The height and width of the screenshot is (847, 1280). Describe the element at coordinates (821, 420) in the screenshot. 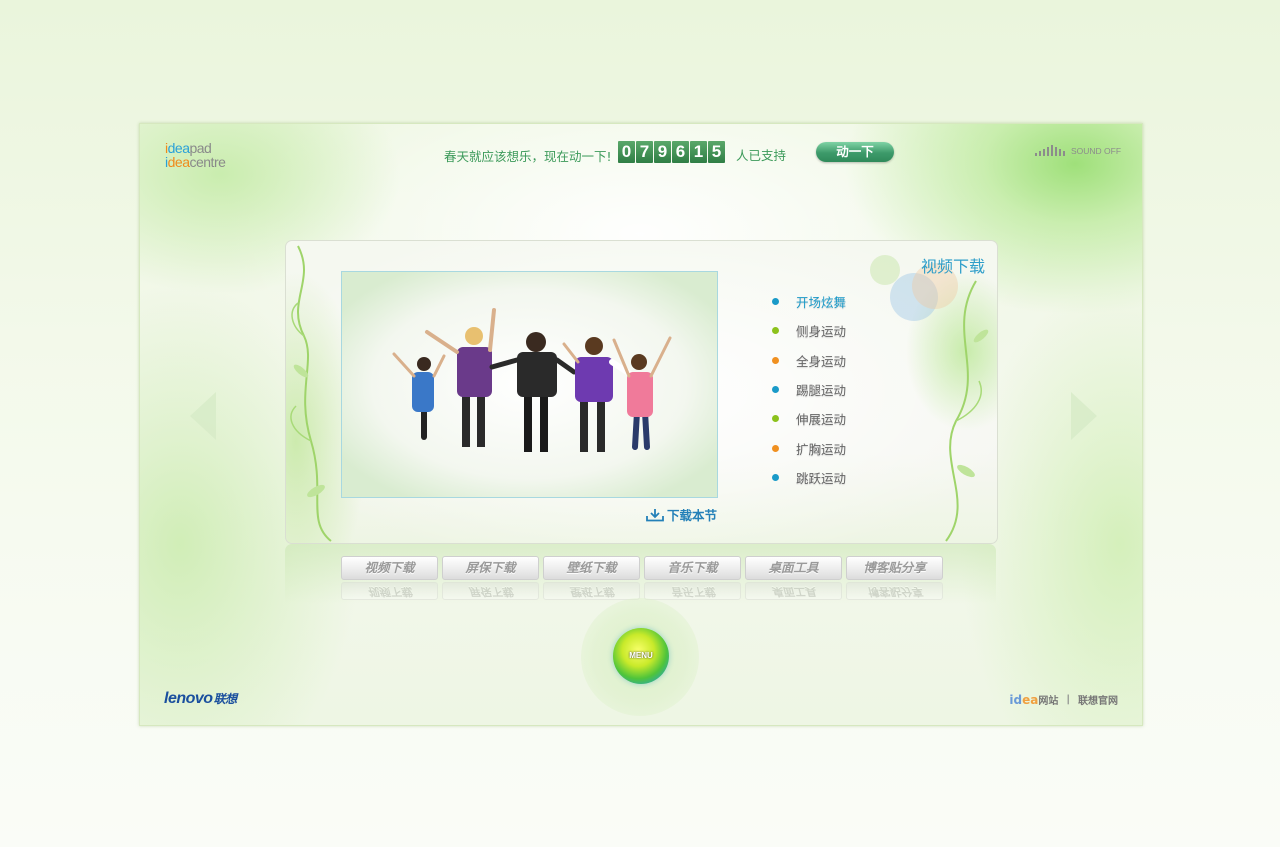

I see `exercise-label: 伸展运动` at that location.